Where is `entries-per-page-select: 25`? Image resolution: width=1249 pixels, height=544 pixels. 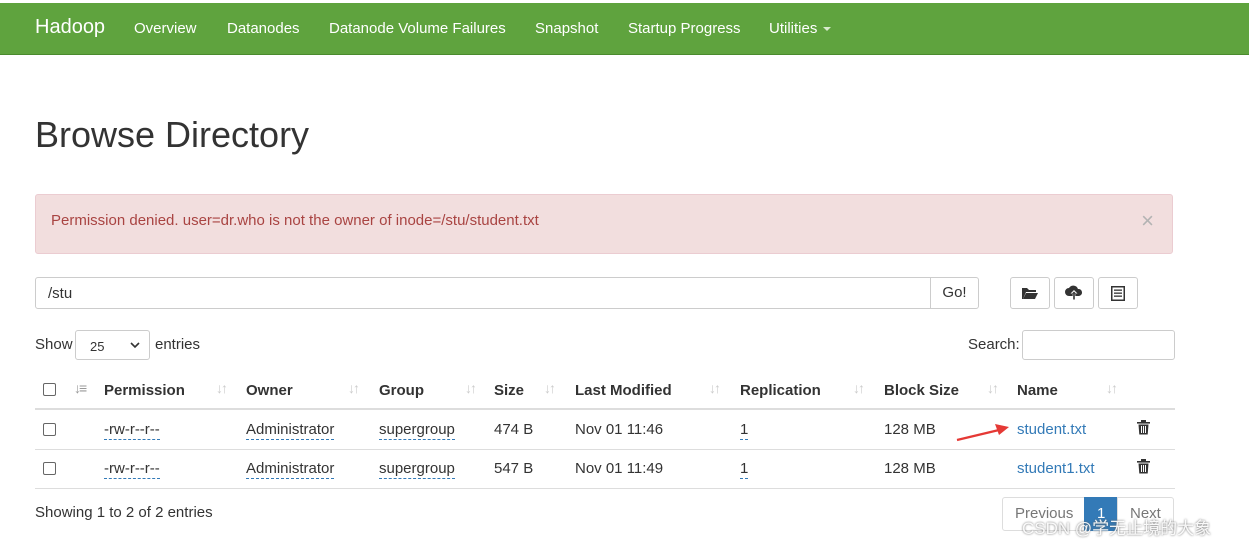 entries-per-page-select: 25 is located at coordinates (112, 345).